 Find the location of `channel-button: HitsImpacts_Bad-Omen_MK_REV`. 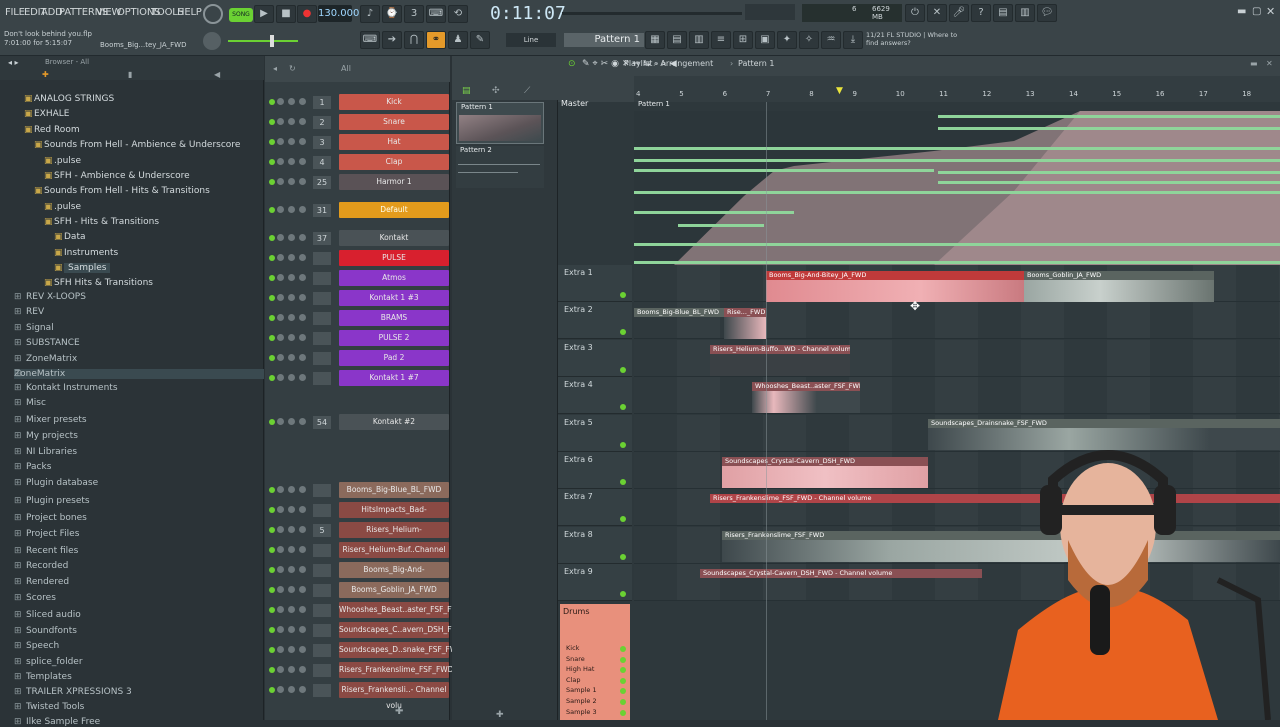

channel-button: HitsImpacts_Bad-Omen_MK_REV is located at coordinates (394, 516).